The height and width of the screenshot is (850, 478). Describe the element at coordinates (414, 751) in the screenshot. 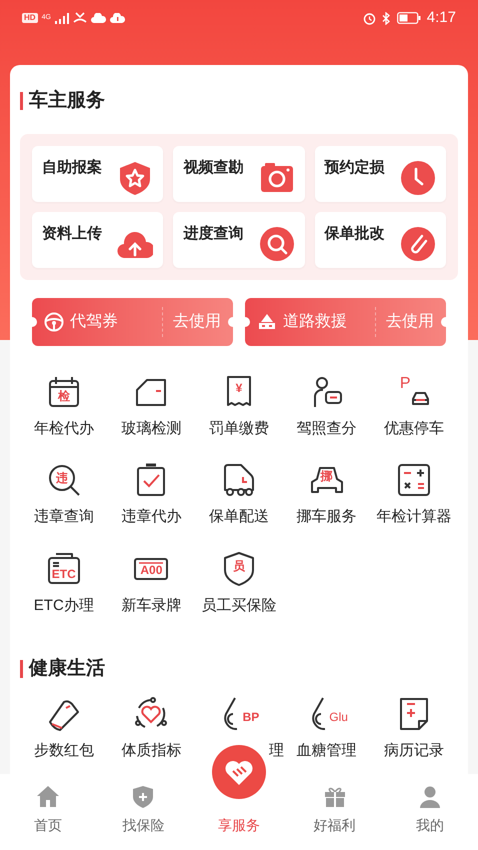

I see `service-label: 病历记录` at that location.